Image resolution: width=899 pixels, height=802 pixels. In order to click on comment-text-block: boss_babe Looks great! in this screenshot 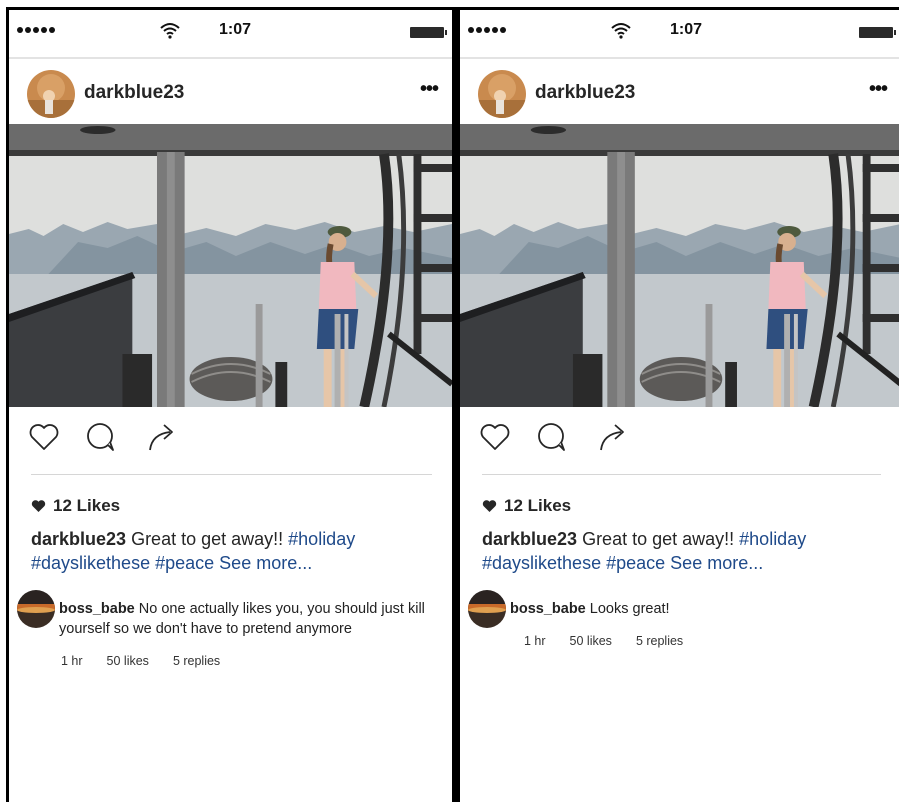, I will do `click(704, 609)`.